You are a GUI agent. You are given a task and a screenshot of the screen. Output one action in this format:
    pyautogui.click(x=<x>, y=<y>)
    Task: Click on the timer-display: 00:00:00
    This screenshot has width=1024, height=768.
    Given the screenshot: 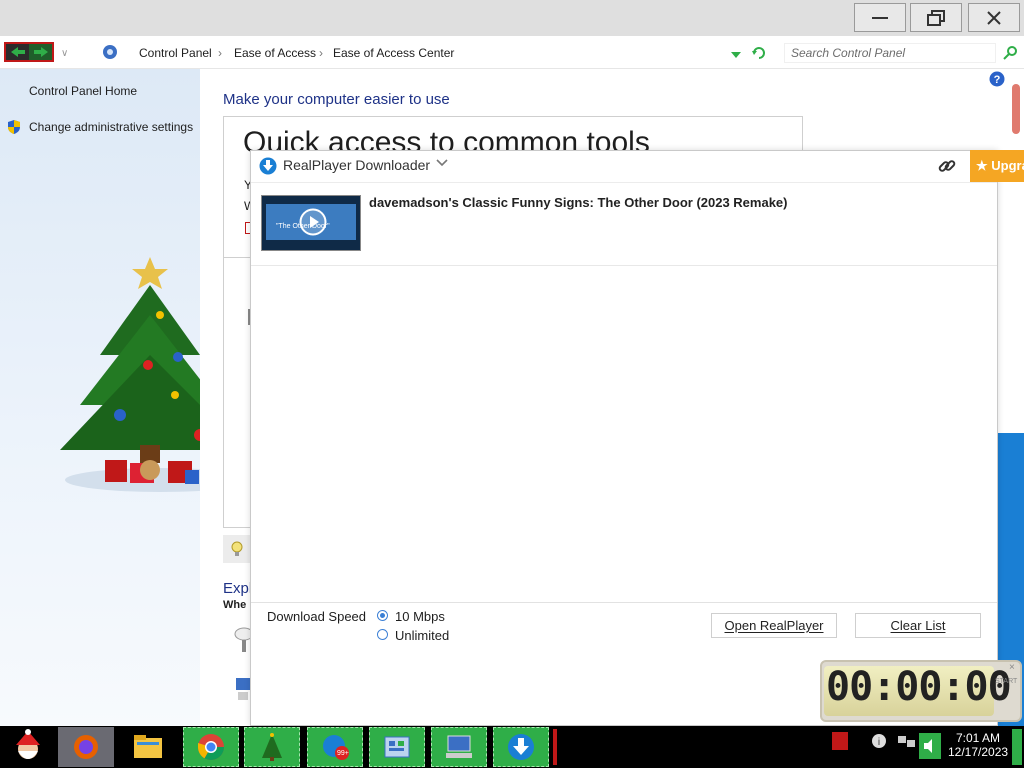 What is the action you would take?
    pyautogui.click(x=919, y=687)
    